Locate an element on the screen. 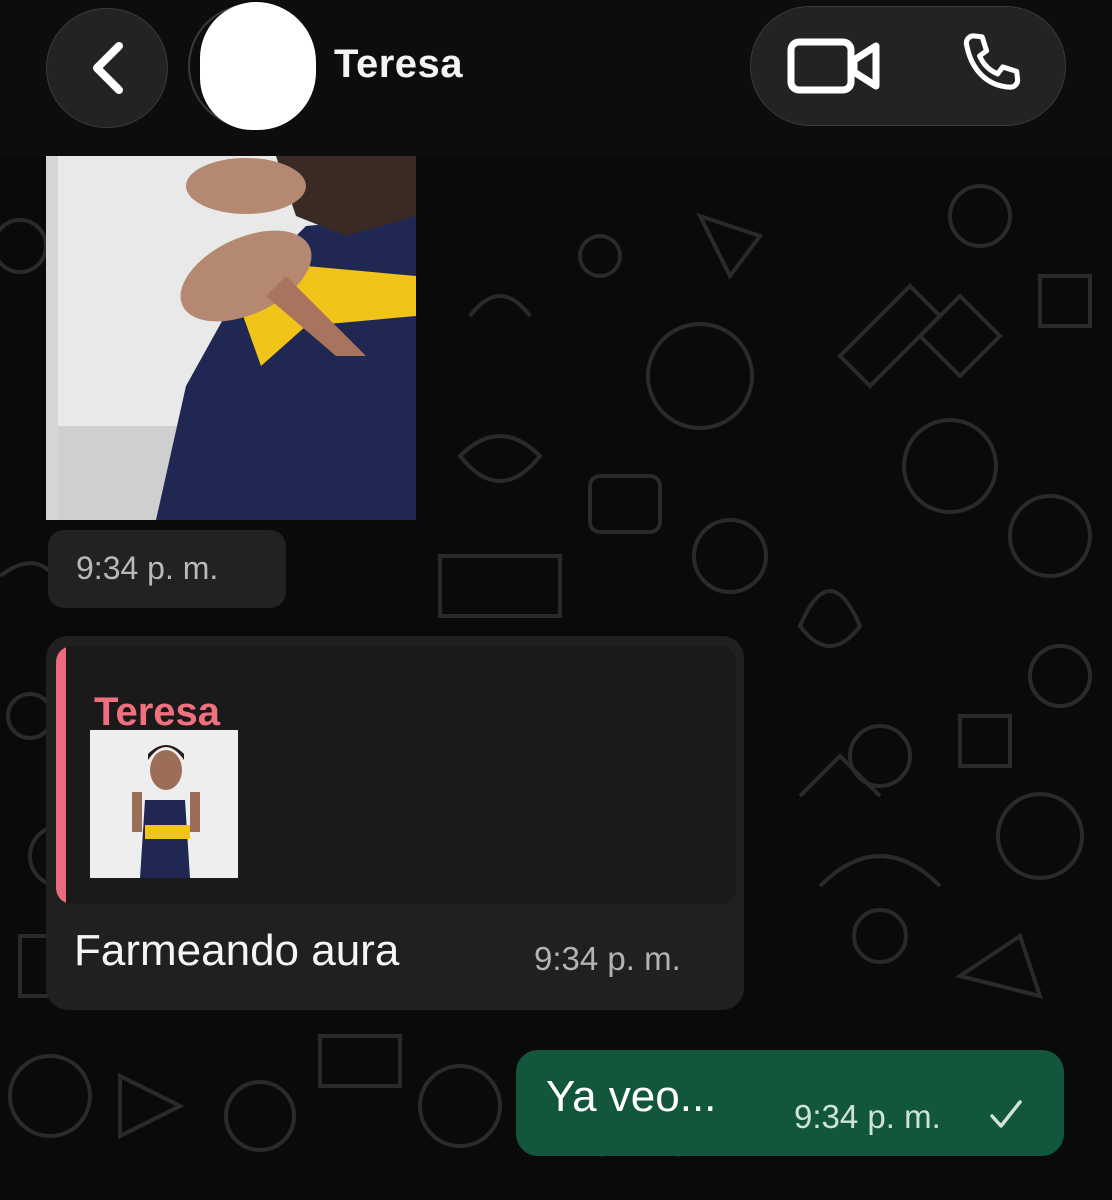  video-call-button is located at coordinates (834, 66).